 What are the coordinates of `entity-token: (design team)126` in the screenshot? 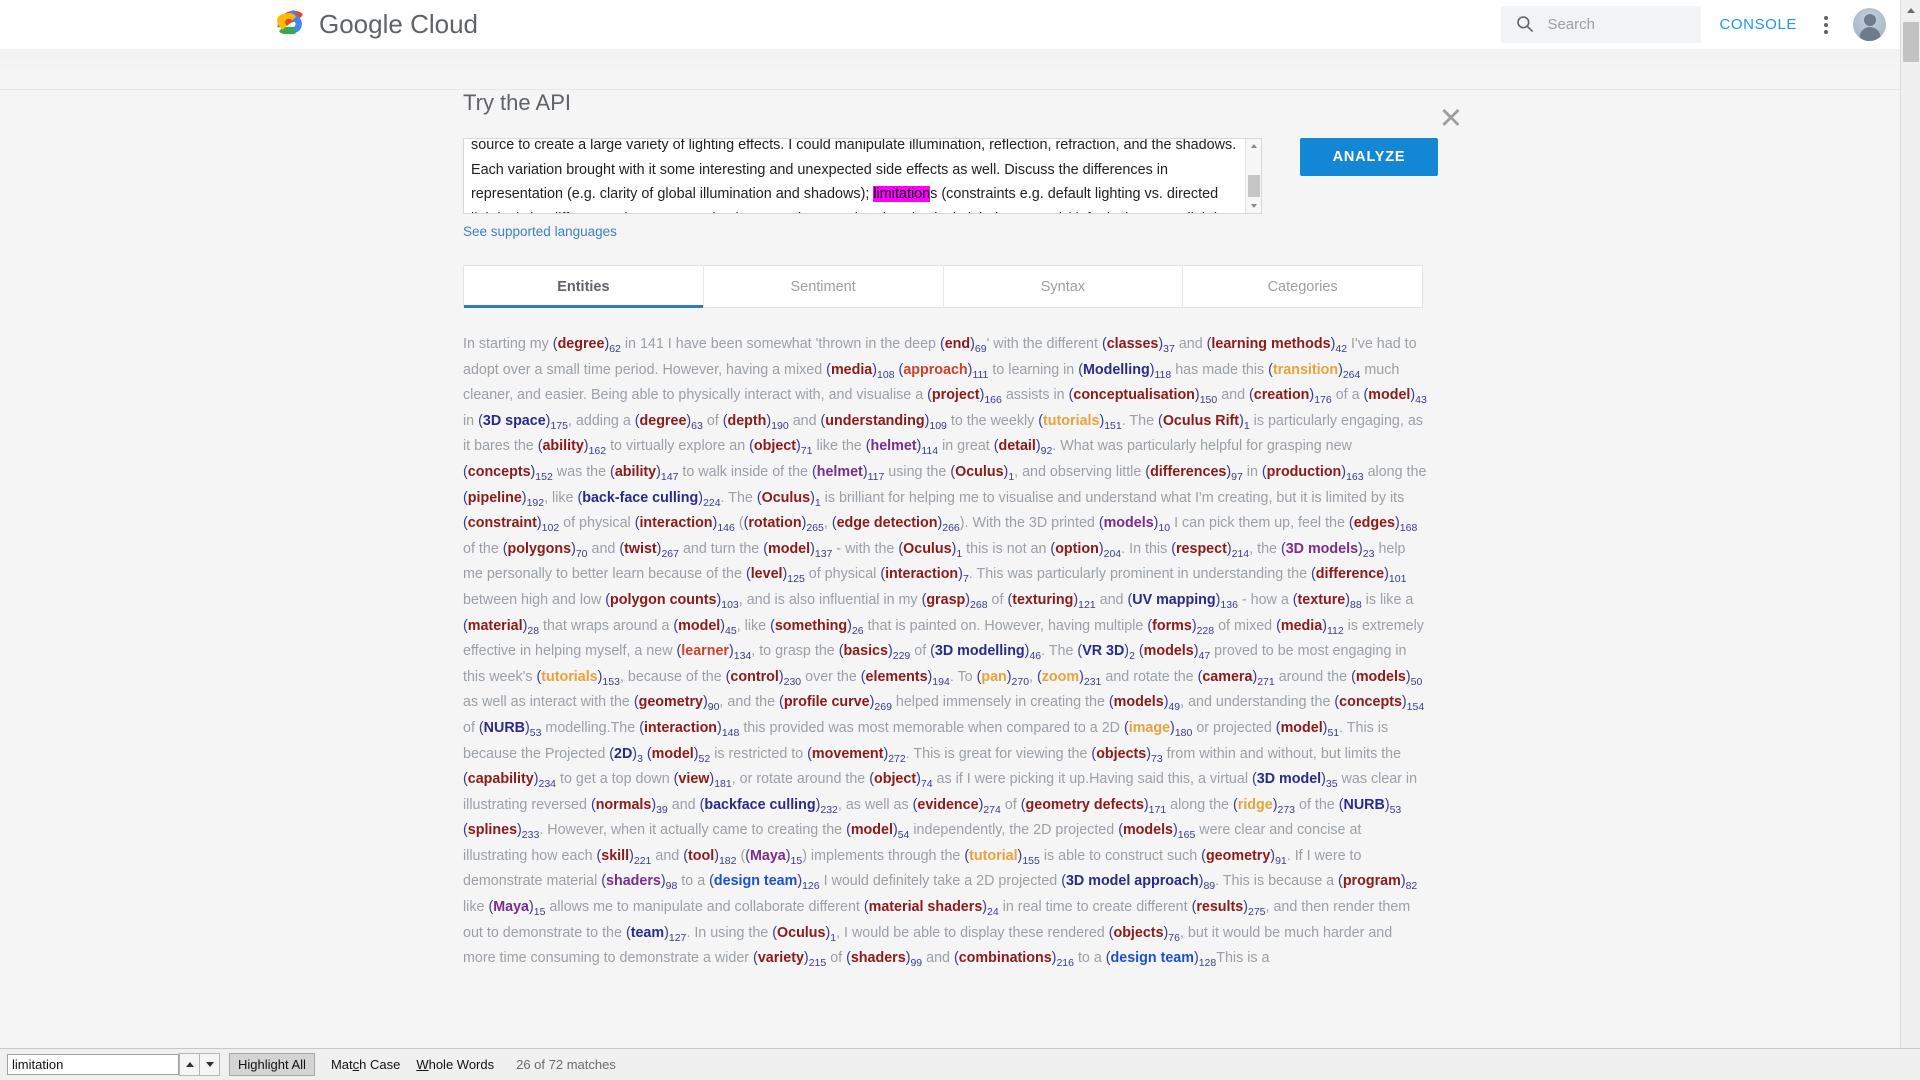 It's located at (764, 882).